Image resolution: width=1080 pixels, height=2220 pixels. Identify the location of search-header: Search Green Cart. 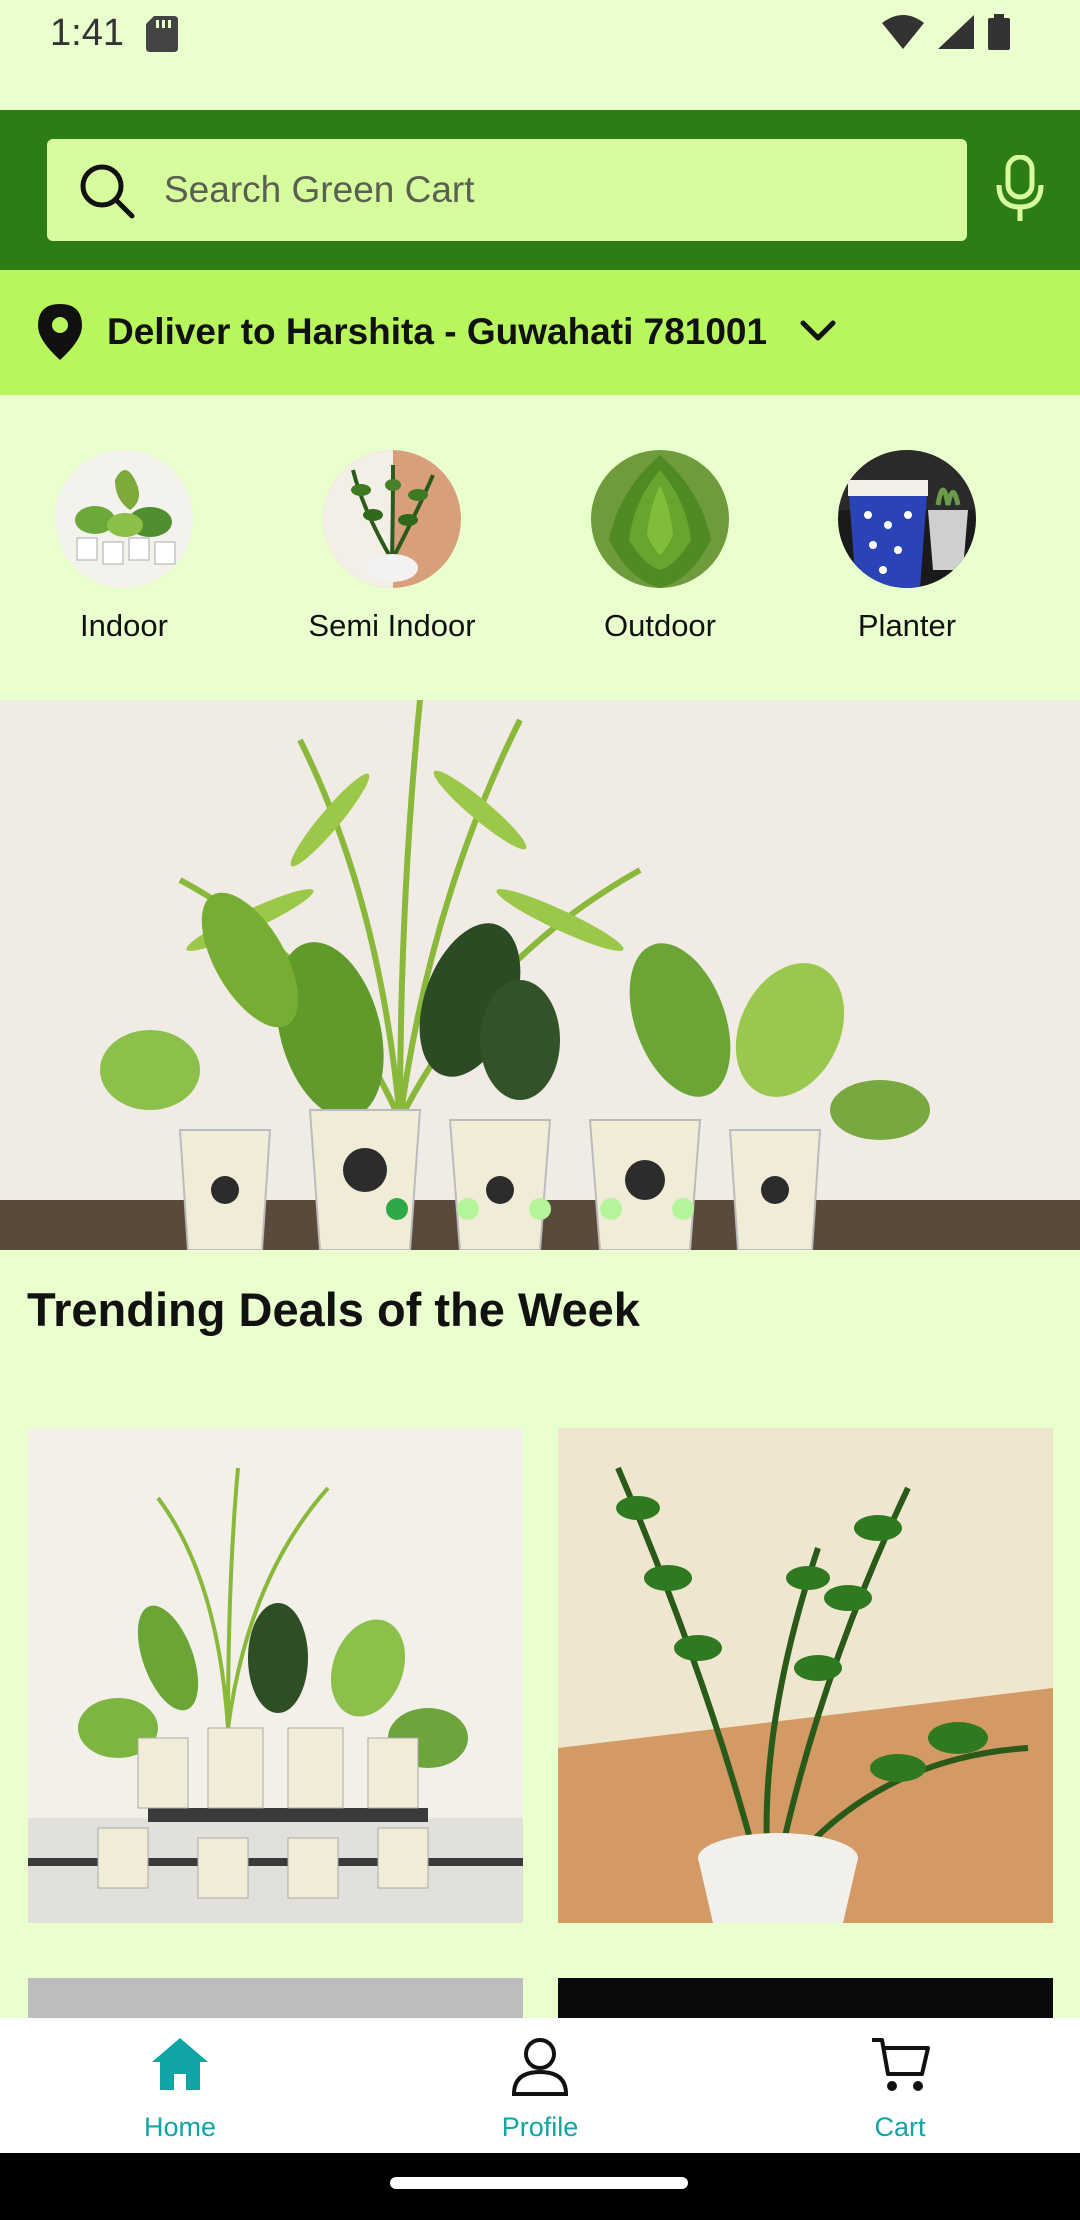
(540, 190).